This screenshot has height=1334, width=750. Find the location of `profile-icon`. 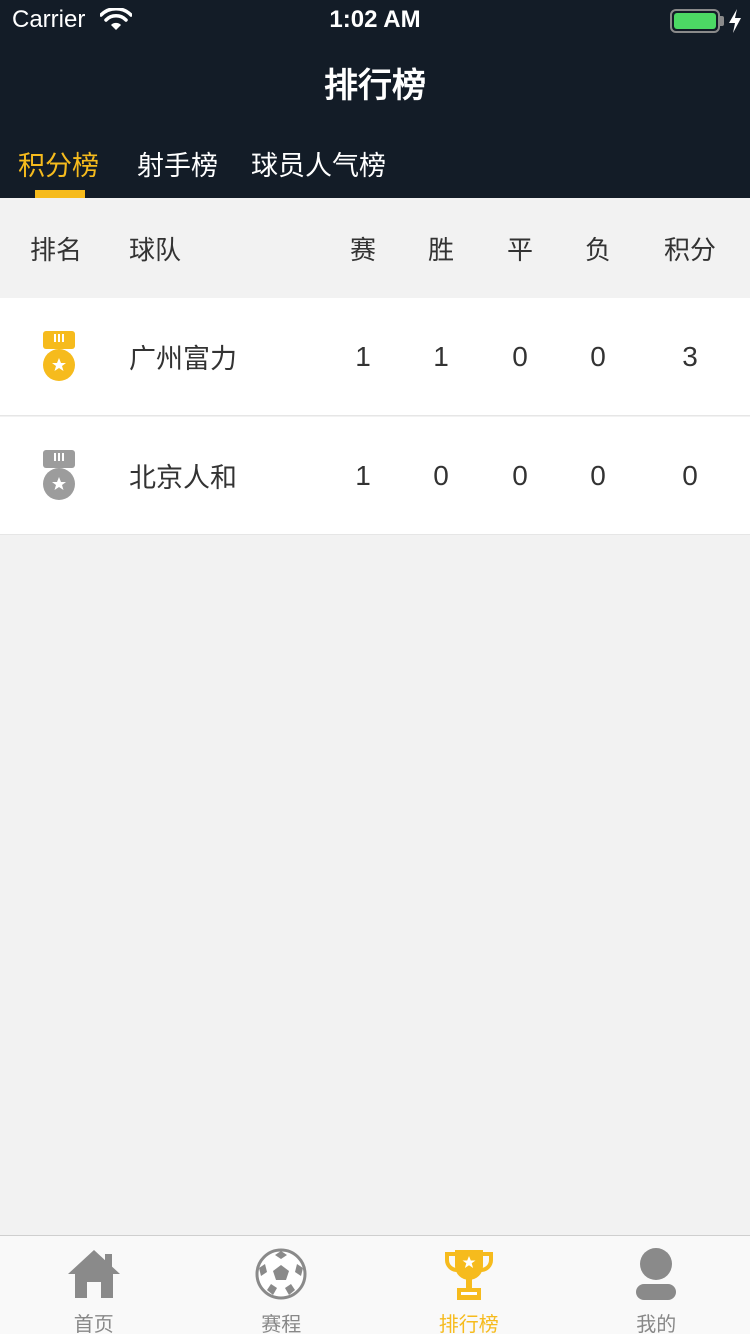

profile-icon is located at coordinates (656, 1274).